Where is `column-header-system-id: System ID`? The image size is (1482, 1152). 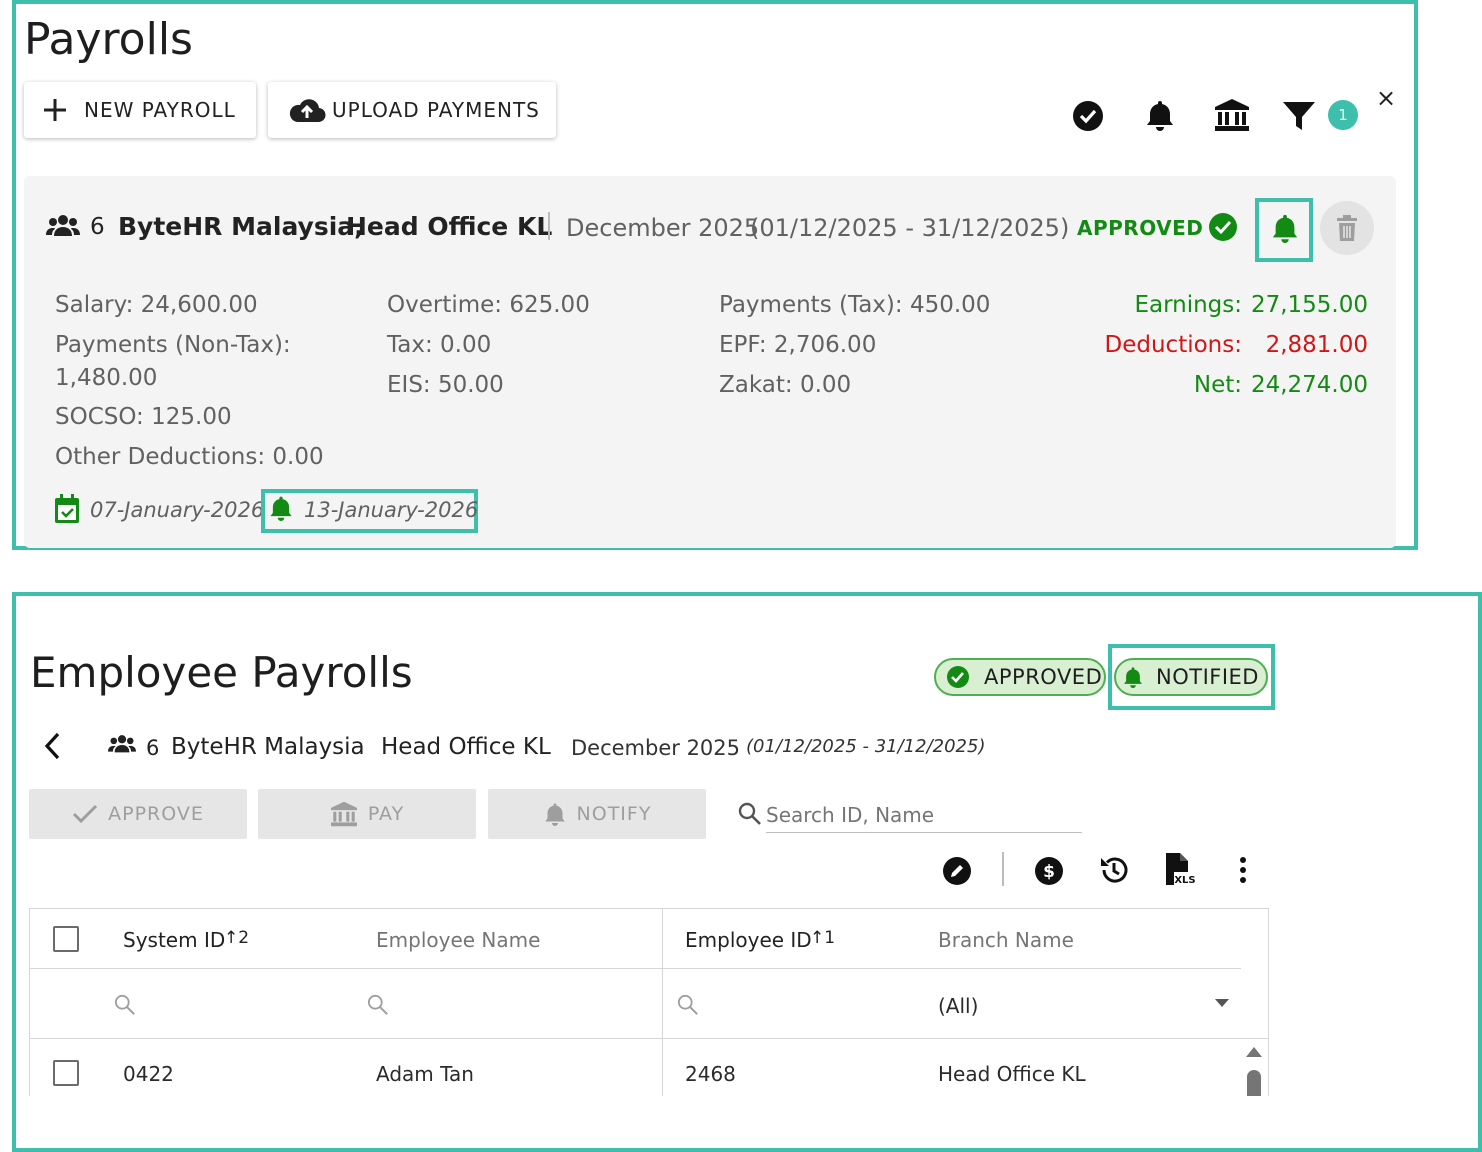 column-header-system-id: System ID is located at coordinates (174, 940).